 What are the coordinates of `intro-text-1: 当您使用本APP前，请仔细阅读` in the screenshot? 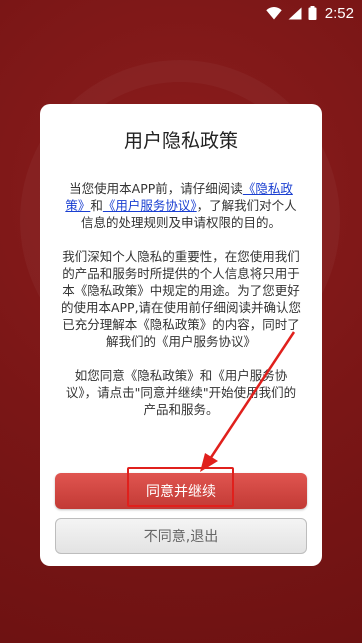 It's located at (156, 188).